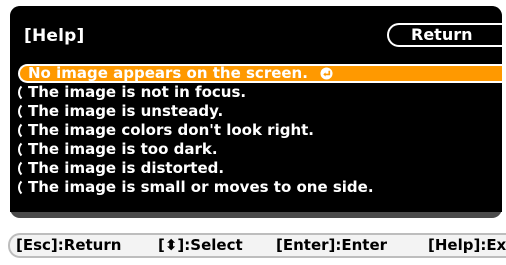  What do you see at coordinates (467, 245) in the screenshot?
I see `key-guide-help: [Help]:Exit` at bounding box center [467, 245].